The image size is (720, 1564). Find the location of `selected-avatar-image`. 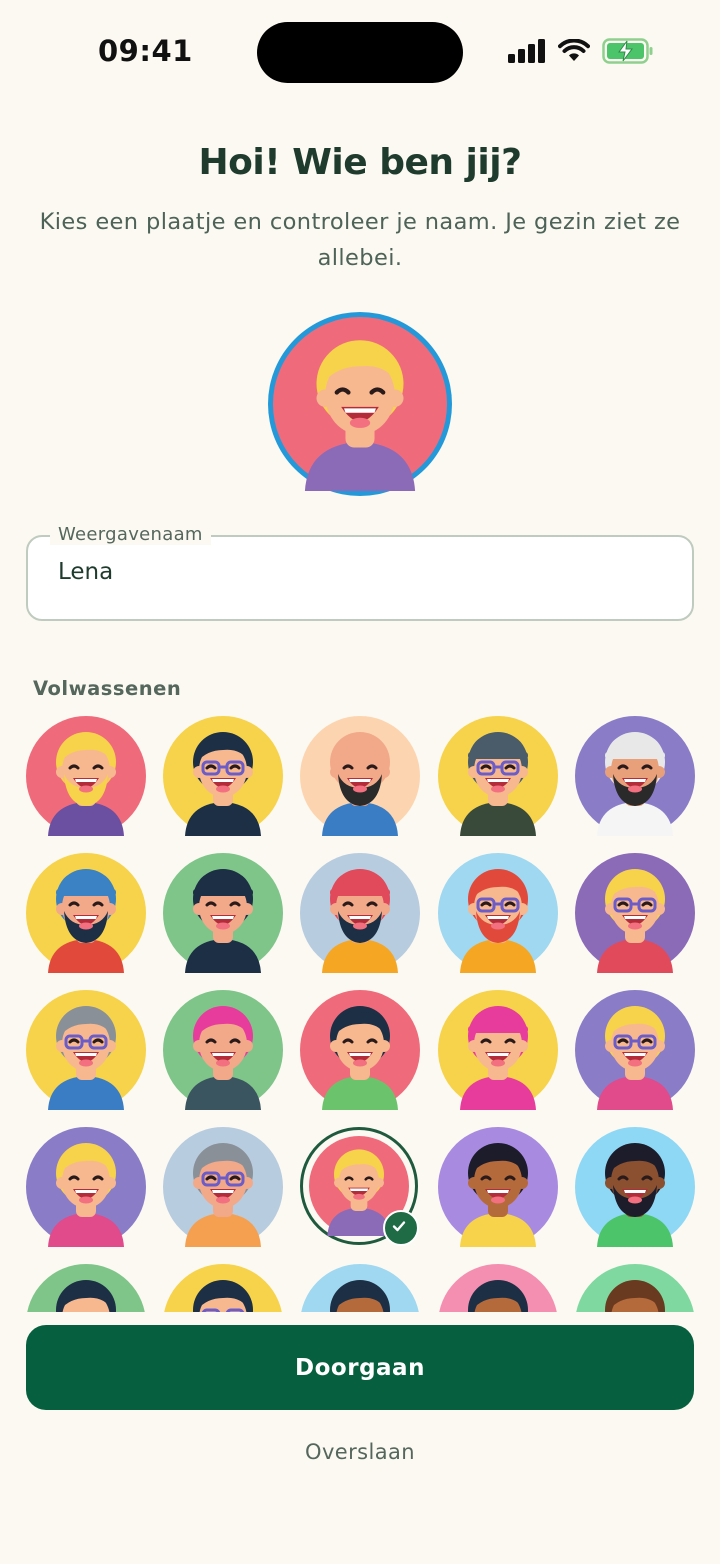

selected-avatar-image is located at coordinates (360, 404).